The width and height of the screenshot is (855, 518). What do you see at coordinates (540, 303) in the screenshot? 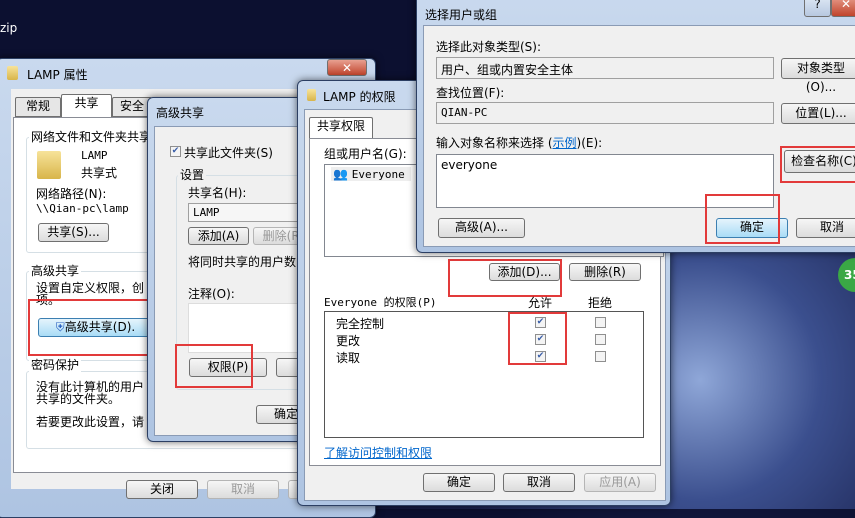
I see `allow-column-header: 允许` at bounding box center [540, 303].